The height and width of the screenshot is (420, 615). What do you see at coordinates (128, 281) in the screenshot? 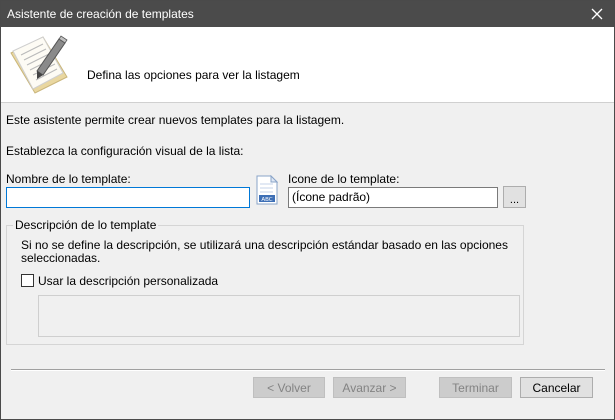
I see `custom-description-checkbox-label: Usar la descripción personalizada` at bounding box center [128, 281].